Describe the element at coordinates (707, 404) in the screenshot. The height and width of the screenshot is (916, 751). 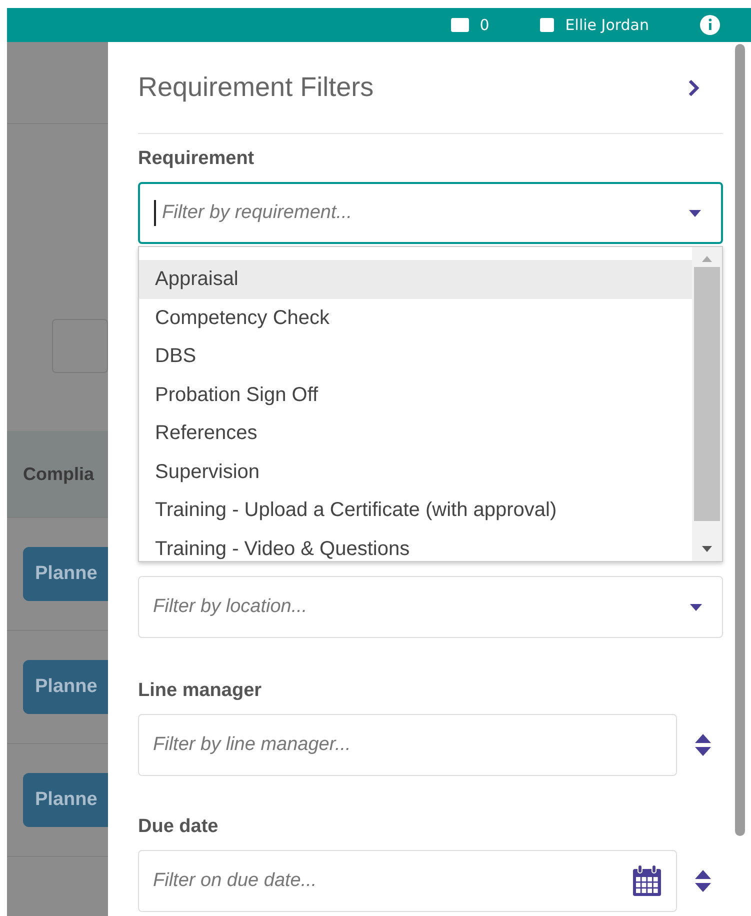
I see `list-scrollbar` at that location.